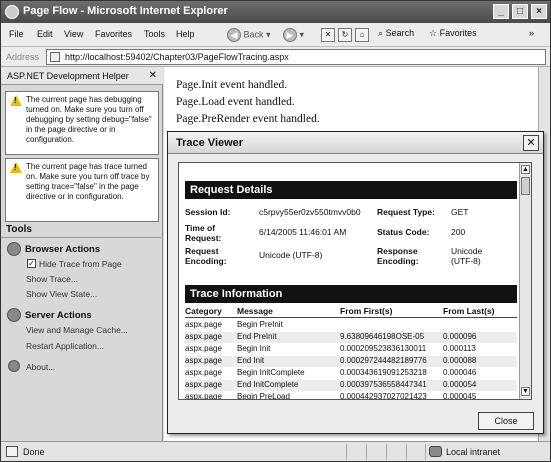 Image resolution: width=551 pixels, height=462 pixels. I want to click on server-actions-heading: Server Actions, so click(58, 315).